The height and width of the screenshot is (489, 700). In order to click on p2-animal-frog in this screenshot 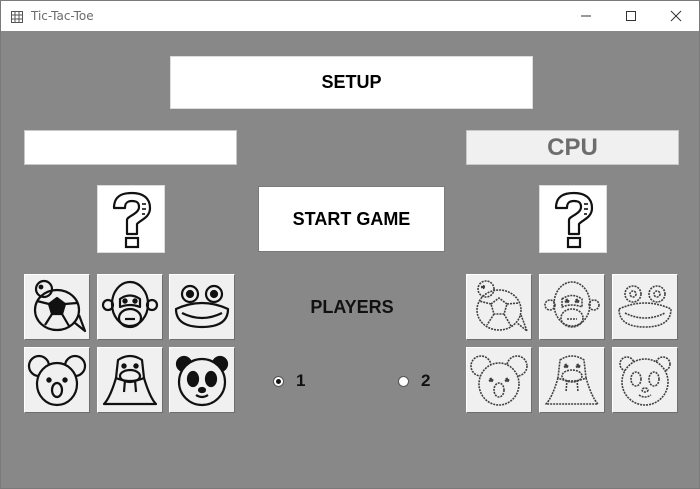, I will do `click(645, 307)`.